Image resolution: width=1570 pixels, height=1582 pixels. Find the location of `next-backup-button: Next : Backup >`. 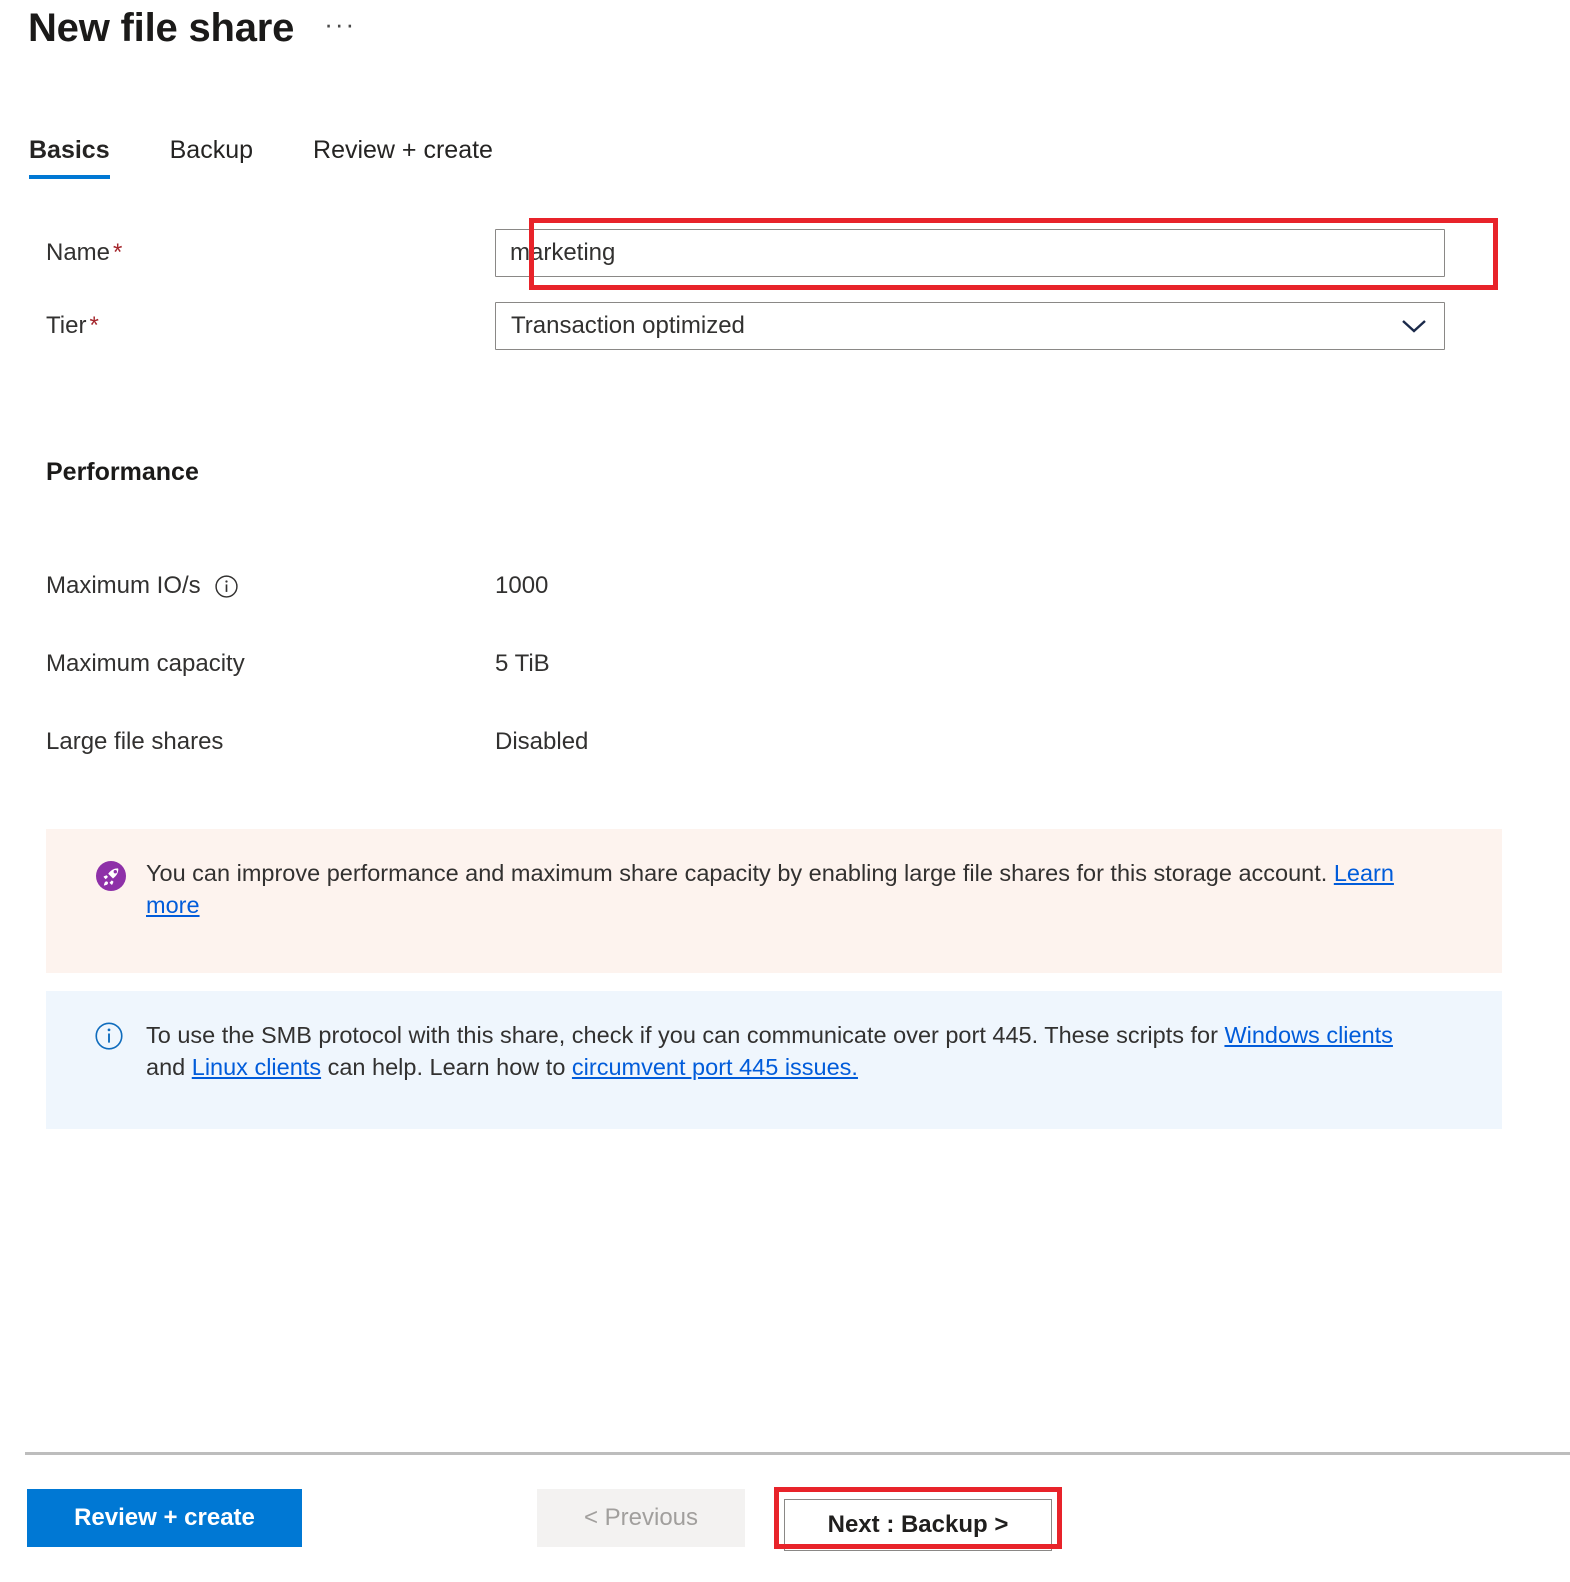

next-backup-button: Next : Backup > is located at coordinates (918, 1525).